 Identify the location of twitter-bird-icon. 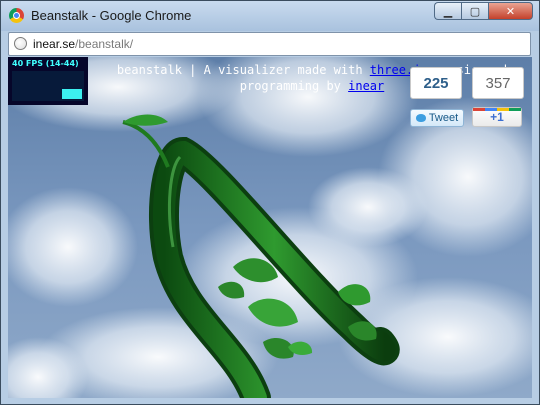
(420, 118).